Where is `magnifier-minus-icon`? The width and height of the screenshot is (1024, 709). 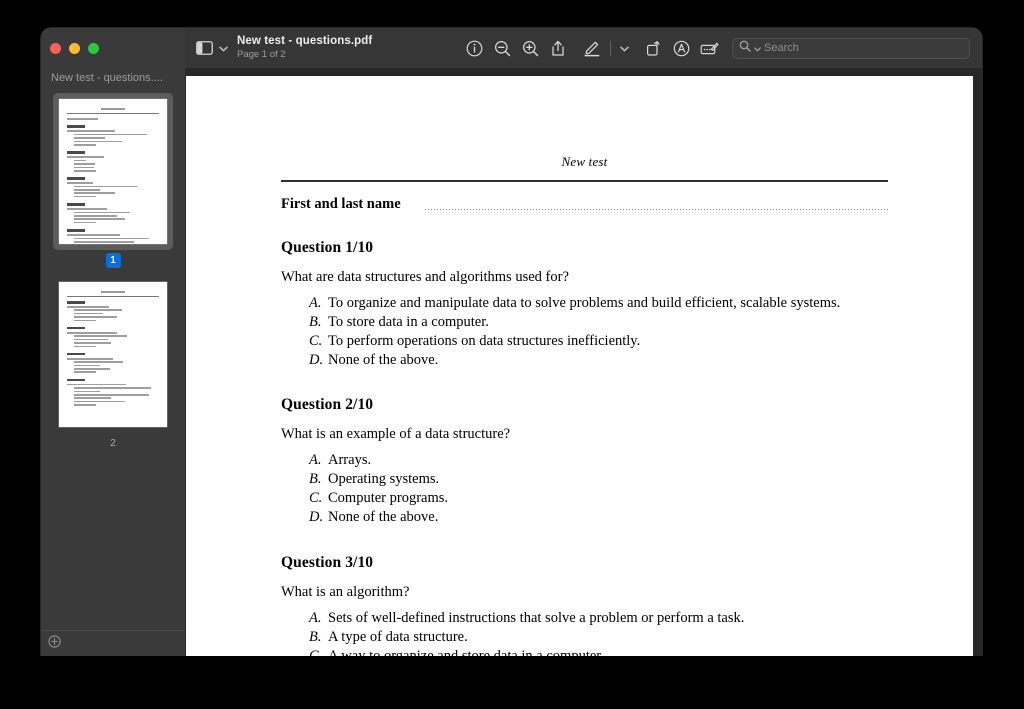
magnifier-minus-icon is located at coordinates (502, 48).